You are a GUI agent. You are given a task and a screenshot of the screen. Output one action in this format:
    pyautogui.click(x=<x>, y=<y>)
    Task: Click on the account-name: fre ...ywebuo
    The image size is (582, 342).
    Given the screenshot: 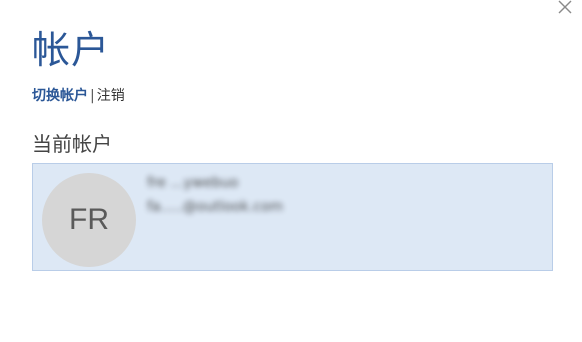 What is the action you would take?
    pyautogui.click(x=193, y=183)
    